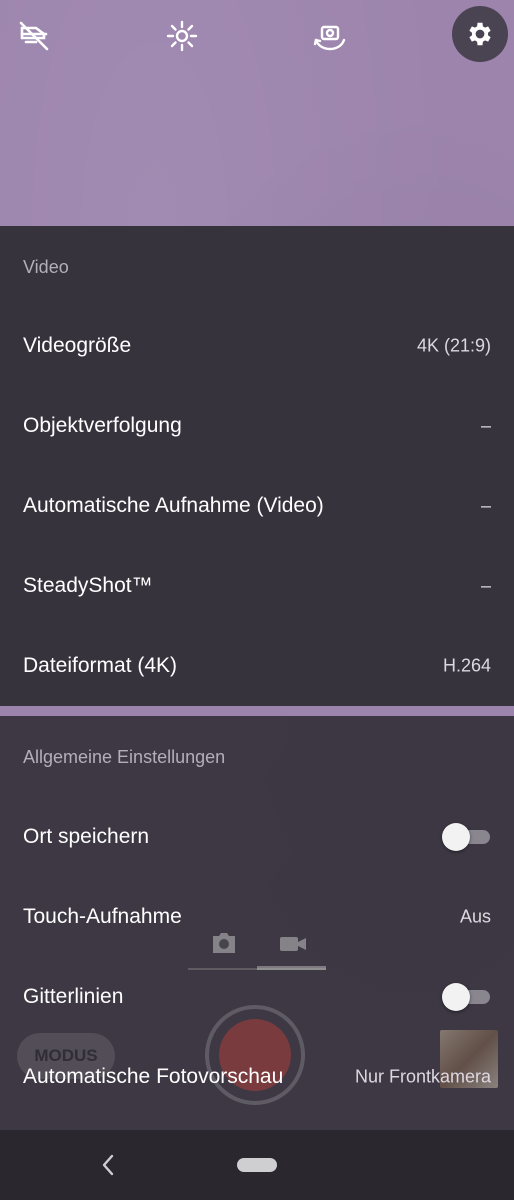 This screenshot has width=514, height=1200. What do you see at coordinates (480, 34) in the screenshot?
I see `settings-icon` at bounding box center [480, 34].